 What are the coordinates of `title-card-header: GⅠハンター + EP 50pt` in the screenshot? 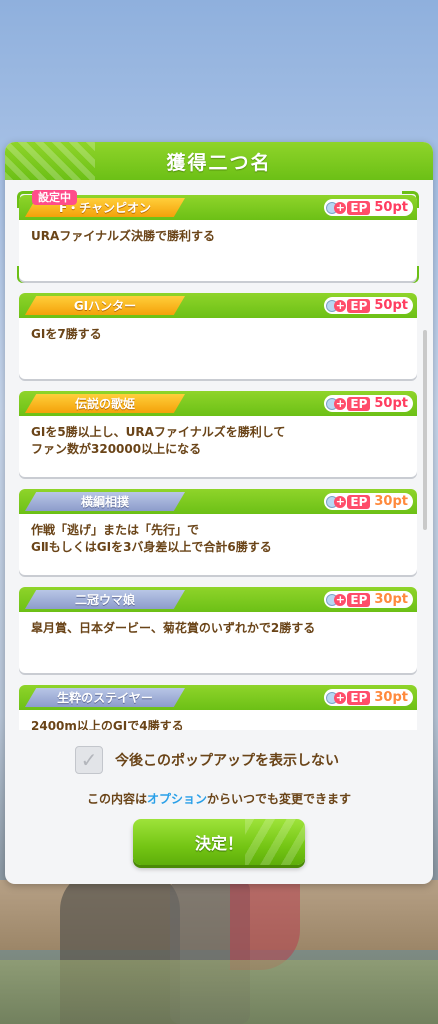 It's located at (218, 305).